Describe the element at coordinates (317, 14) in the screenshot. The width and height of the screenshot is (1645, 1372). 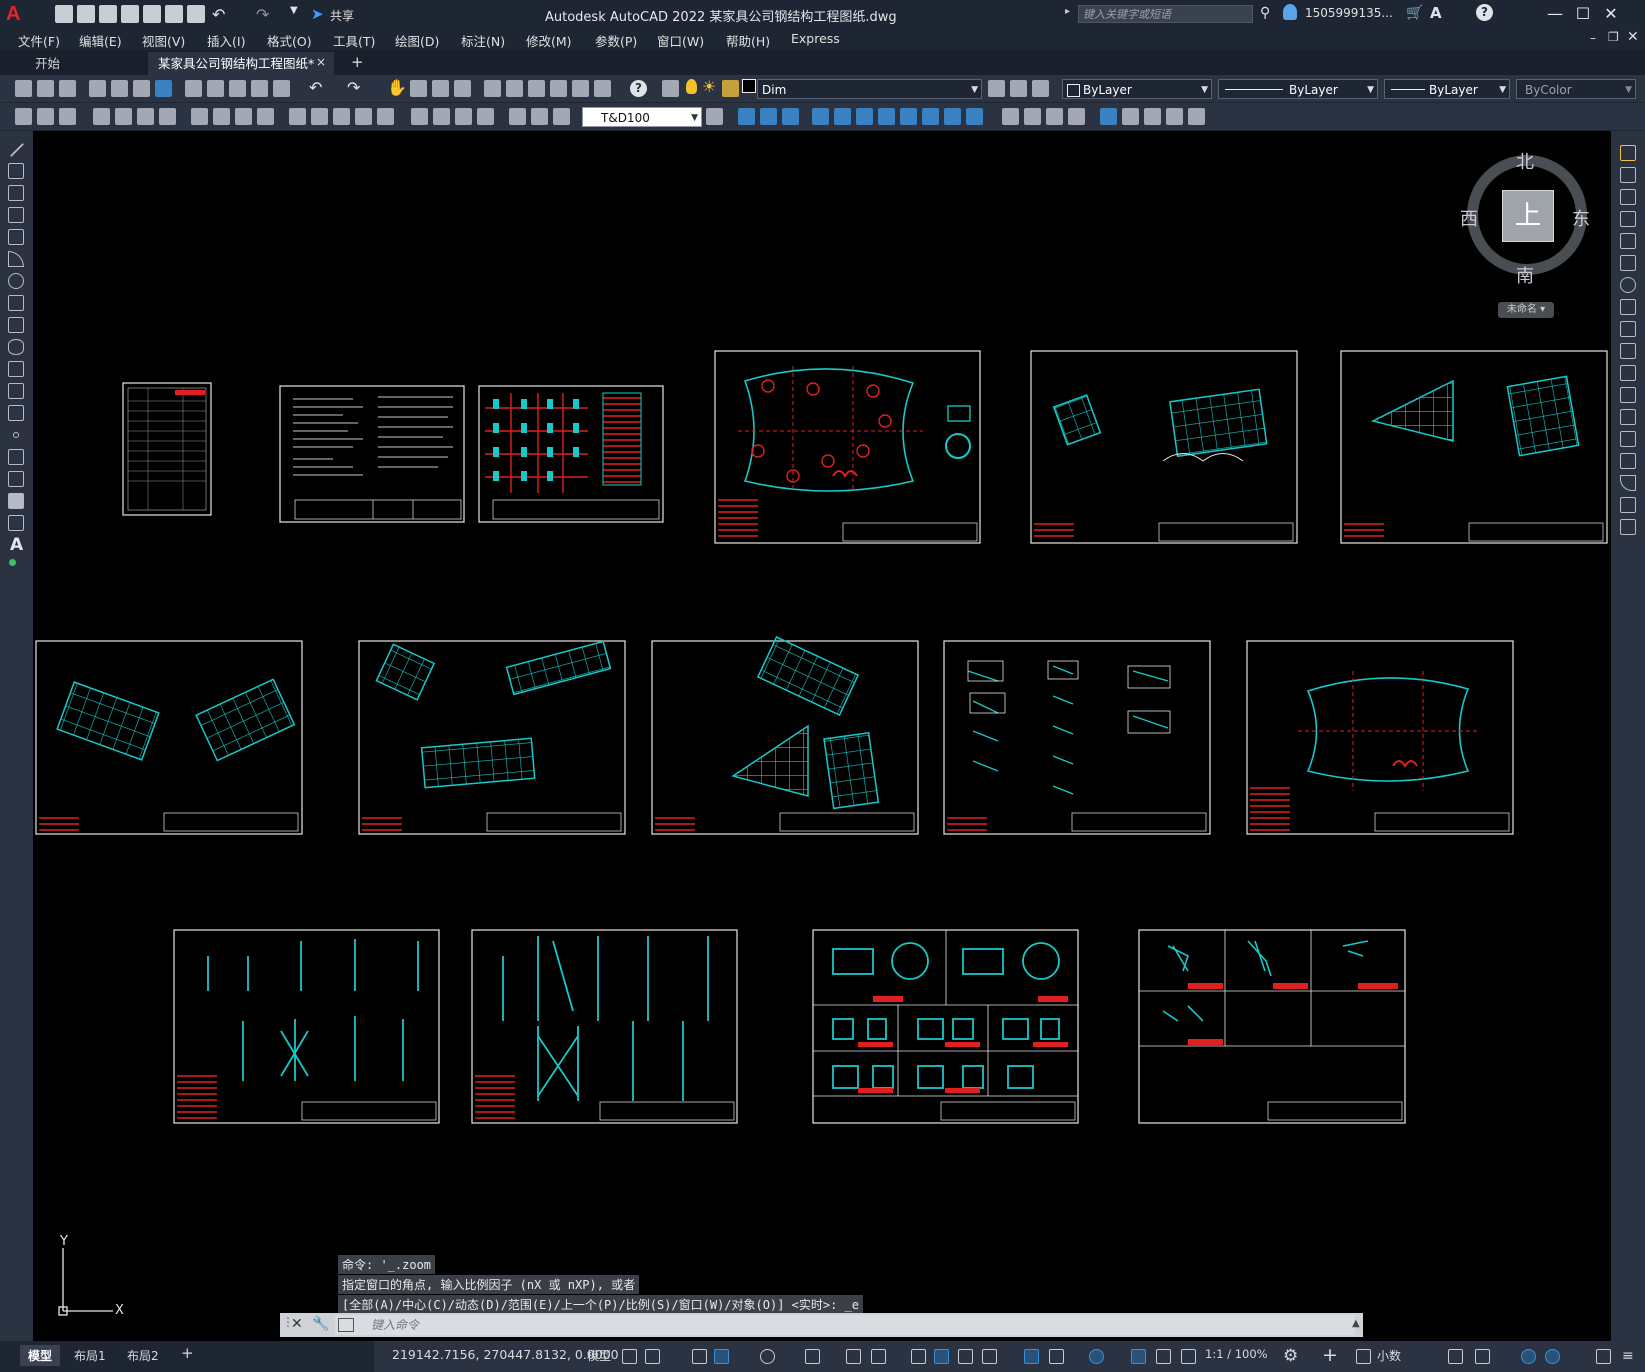
I see `share-icon: ➤` at that location.